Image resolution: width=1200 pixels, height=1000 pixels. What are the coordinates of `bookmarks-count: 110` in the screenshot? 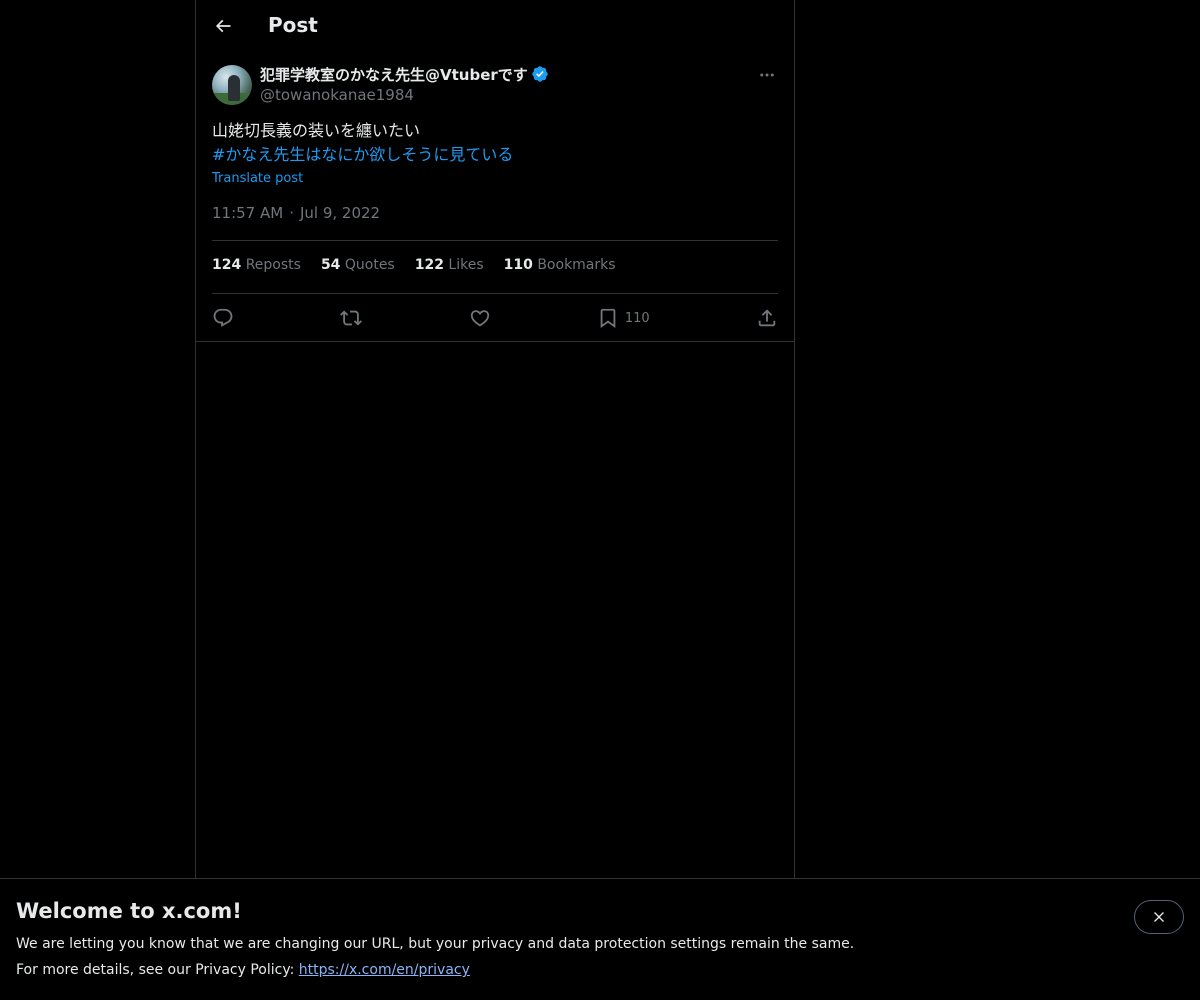 It's located at (518, 265).